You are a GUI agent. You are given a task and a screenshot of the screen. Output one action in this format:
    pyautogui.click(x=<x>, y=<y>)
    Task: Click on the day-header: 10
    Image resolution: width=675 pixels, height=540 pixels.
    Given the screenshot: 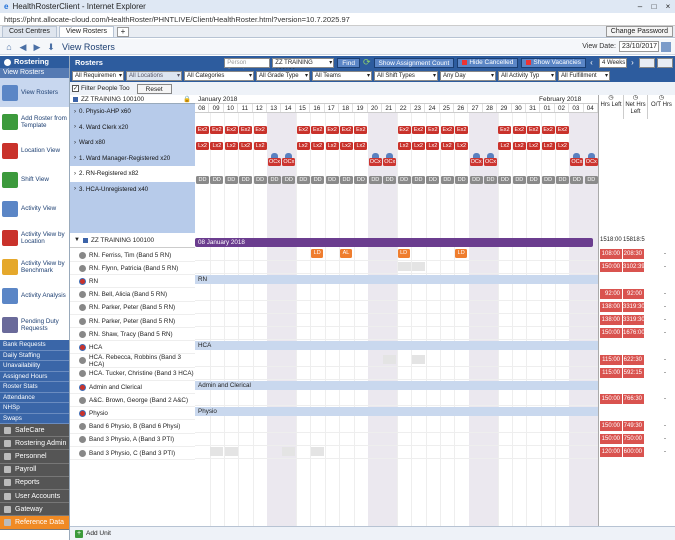 What is the action you would take?
    pyautogui.click(x=231, y=108)
    